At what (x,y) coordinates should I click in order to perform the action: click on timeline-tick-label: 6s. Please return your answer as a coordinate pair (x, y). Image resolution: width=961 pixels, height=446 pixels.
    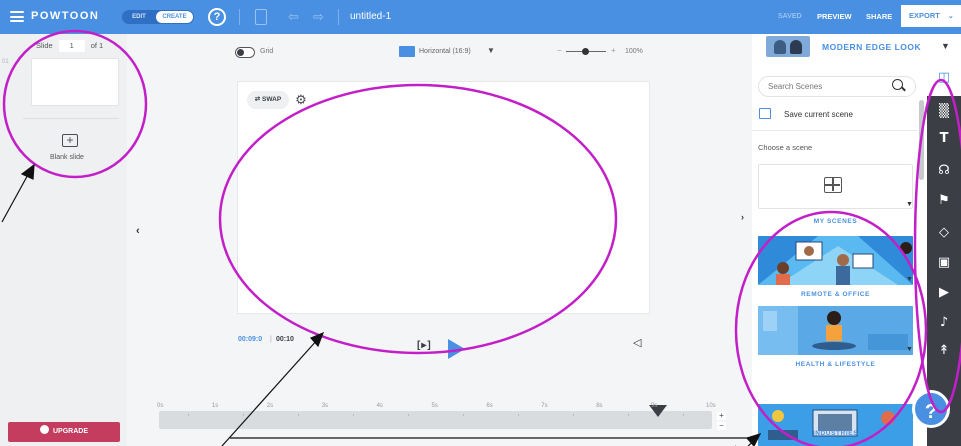
    Looking at the image, I should click on (489, 406).